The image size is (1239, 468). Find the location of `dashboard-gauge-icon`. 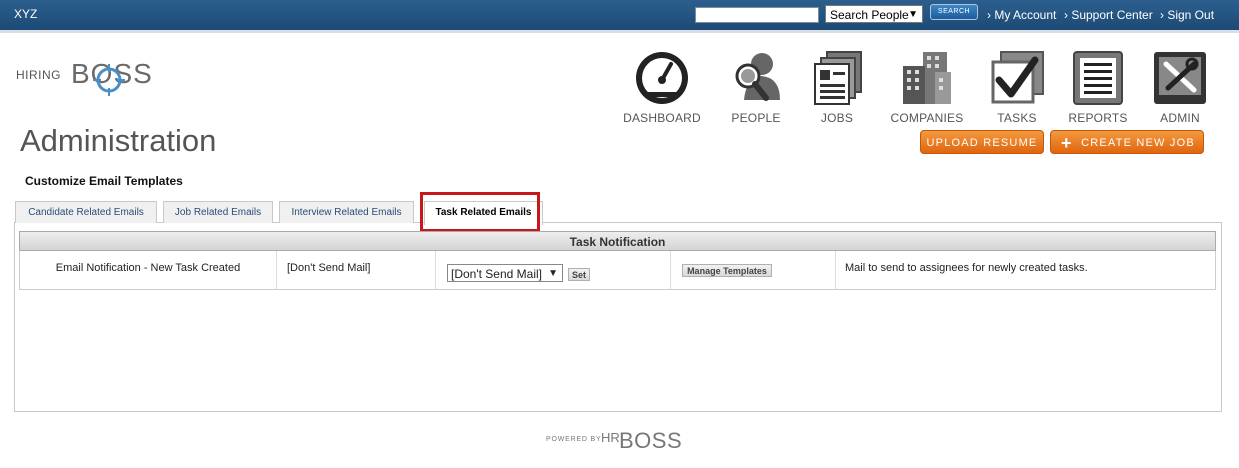

dashboard-gauge-icon is located at coordinates (662, 78).